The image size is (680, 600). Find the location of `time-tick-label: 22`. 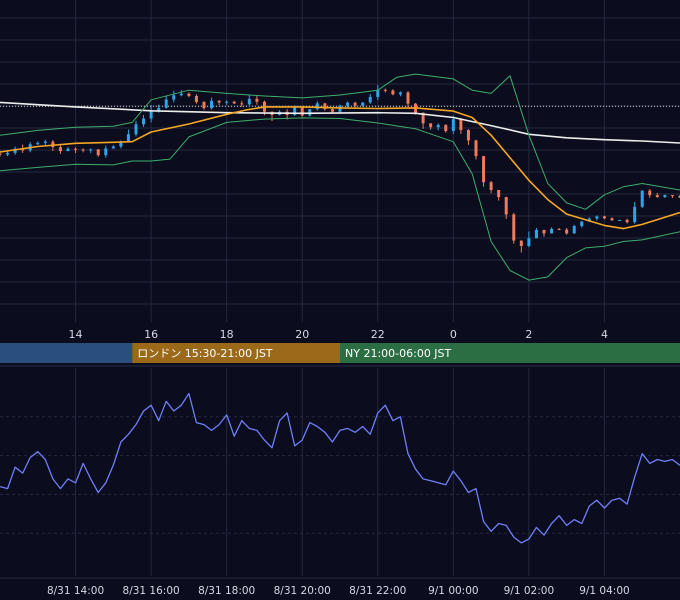

time-tick-label: 22 is located at coordinates (378, 334).